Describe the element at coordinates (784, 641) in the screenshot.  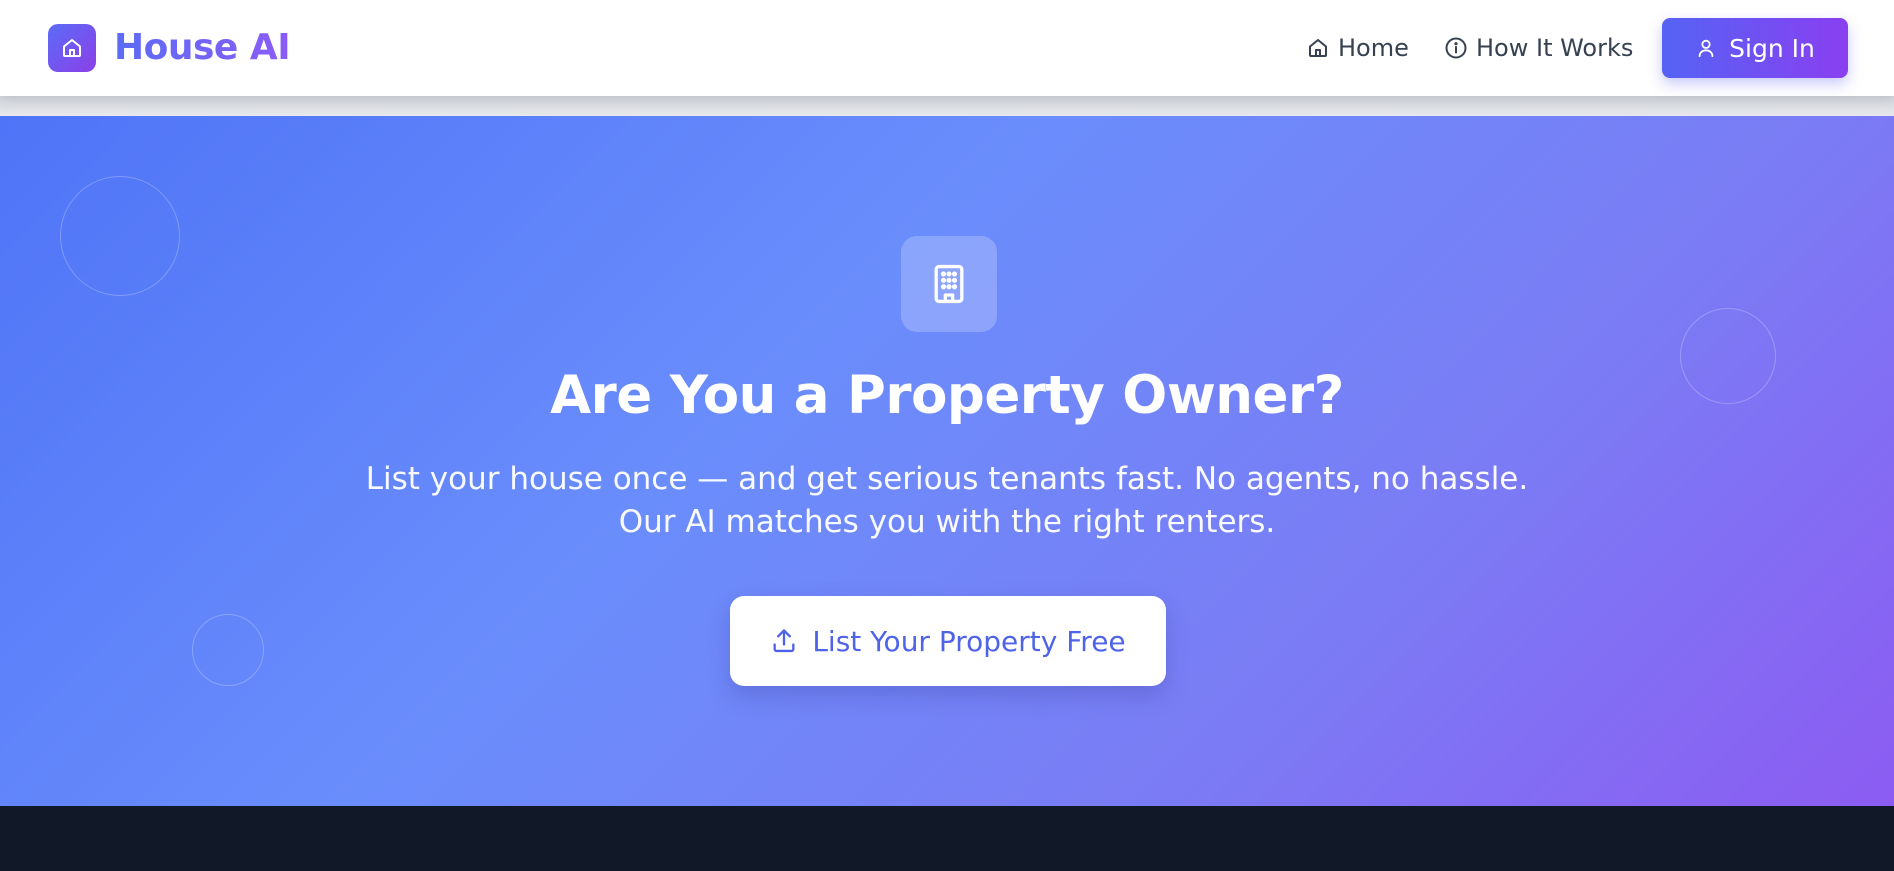
I see `upload-icon` at that location.